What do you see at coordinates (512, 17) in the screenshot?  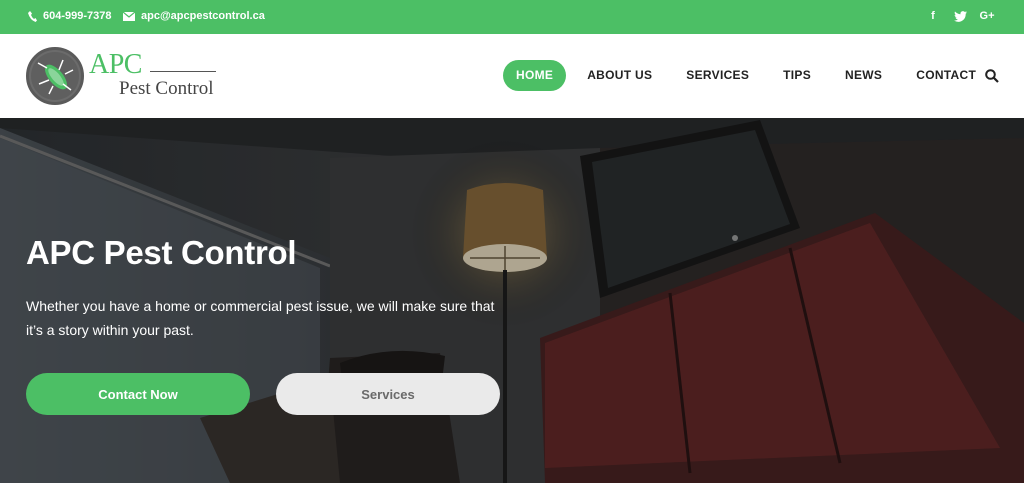 I see `top-bar: 604-999-7378 apc@apcpestcontrol.ca f G+` at bounding box center [512, 17].